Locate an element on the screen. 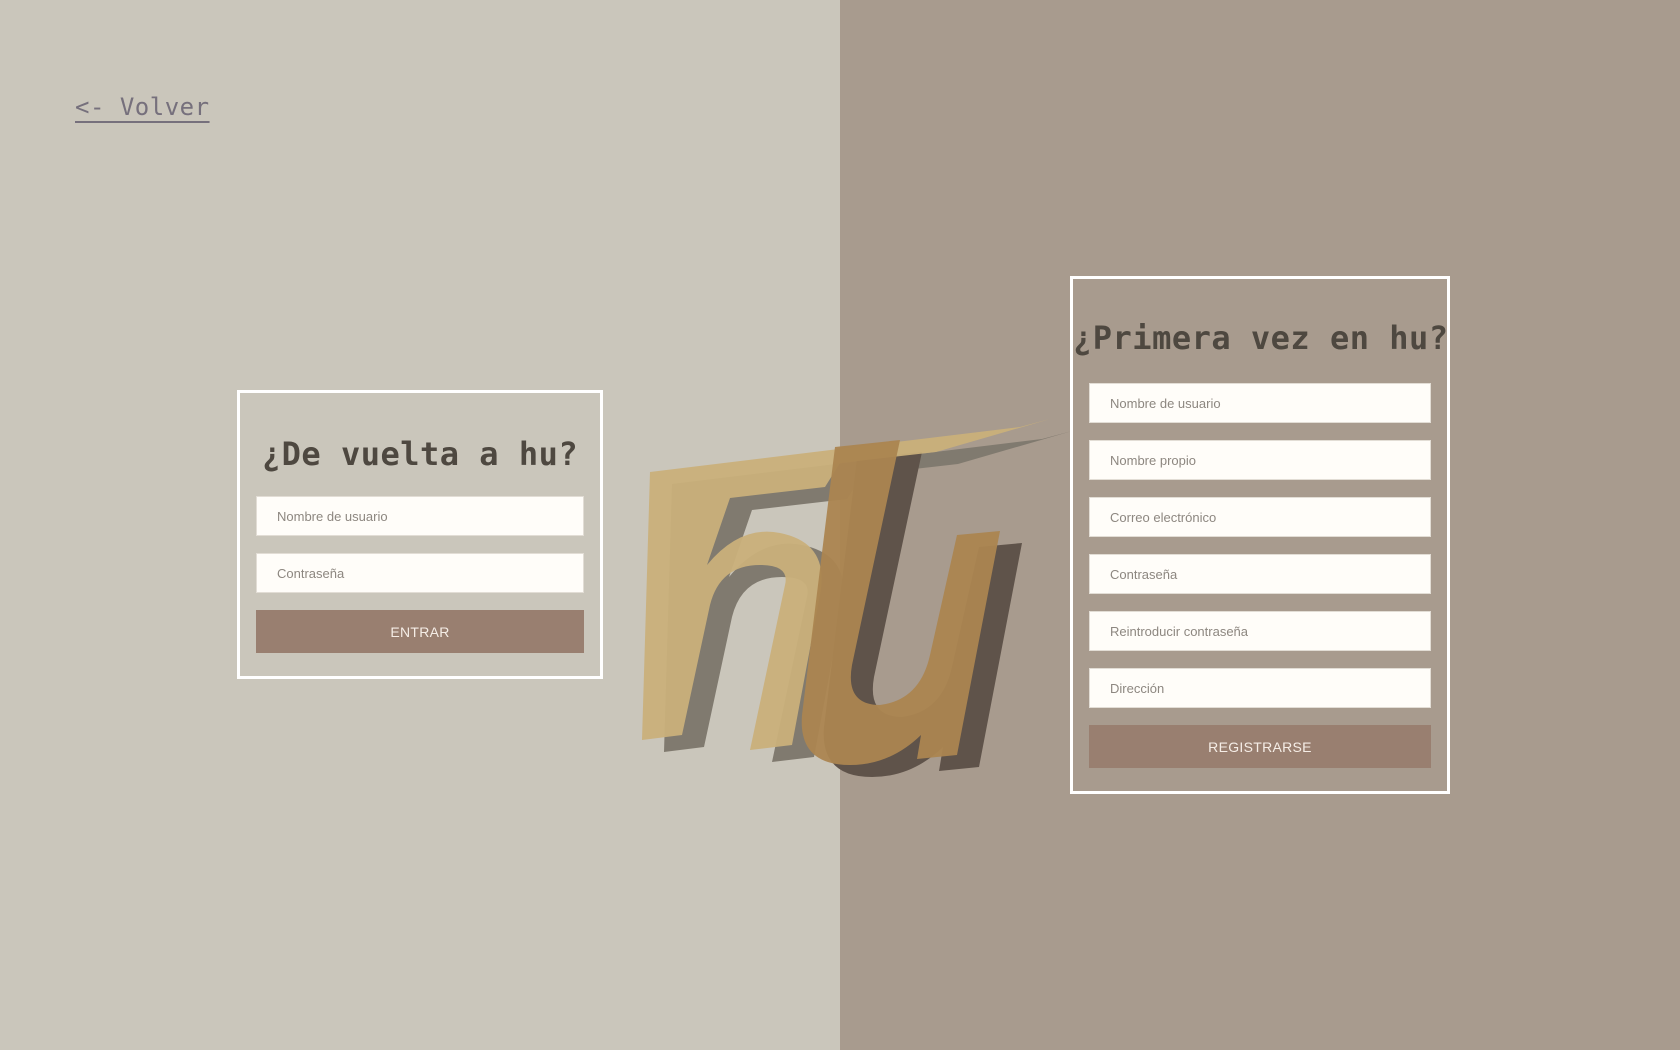 The width and height of the screenshot is (1680, 1050). register-password-confirm-input is located at coordinates (1260, 631).